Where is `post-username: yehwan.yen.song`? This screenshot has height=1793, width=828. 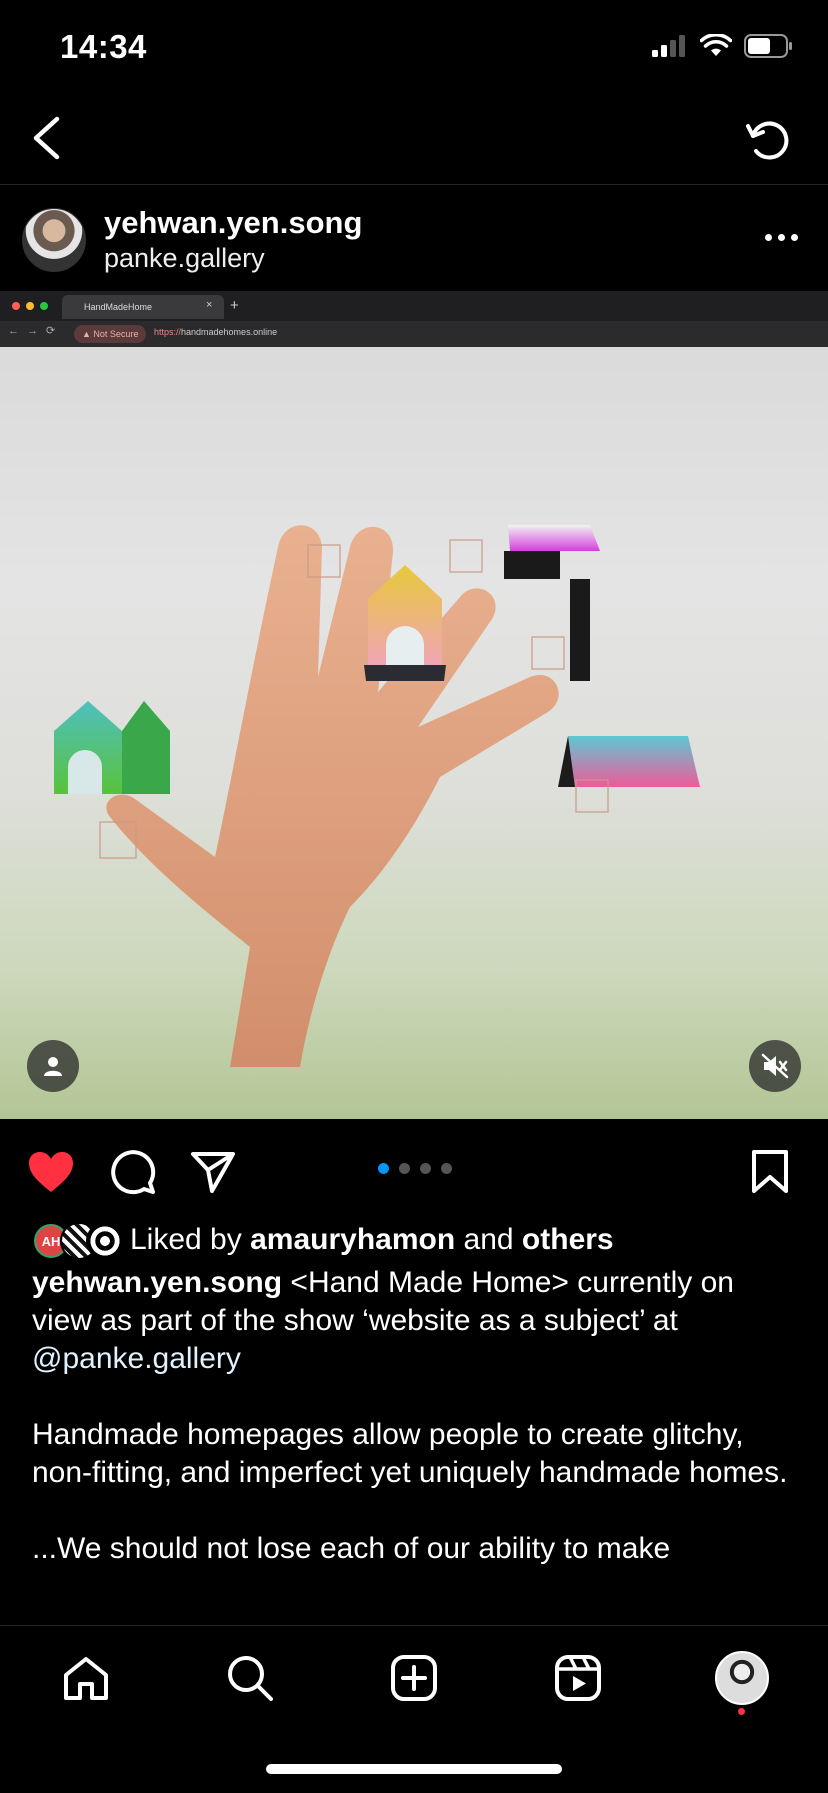
post-username: yehwan.yen.song is located at coordinates (233, 223).